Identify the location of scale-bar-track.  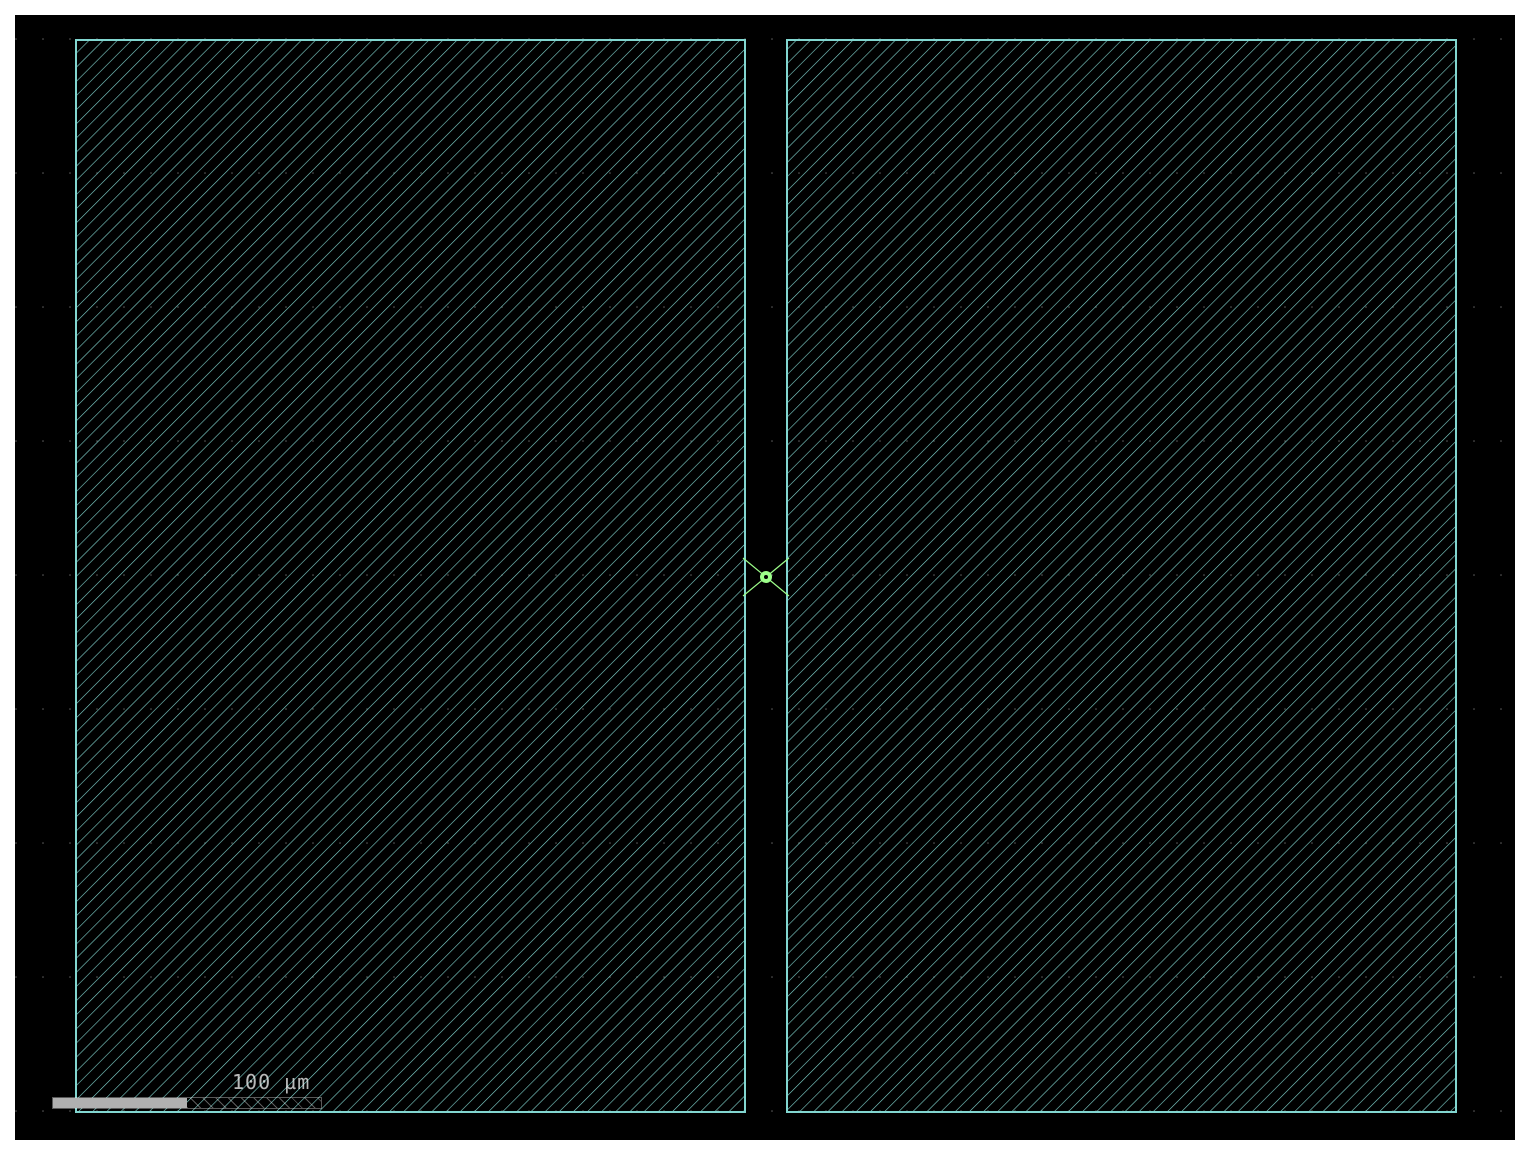
(187, 1103).